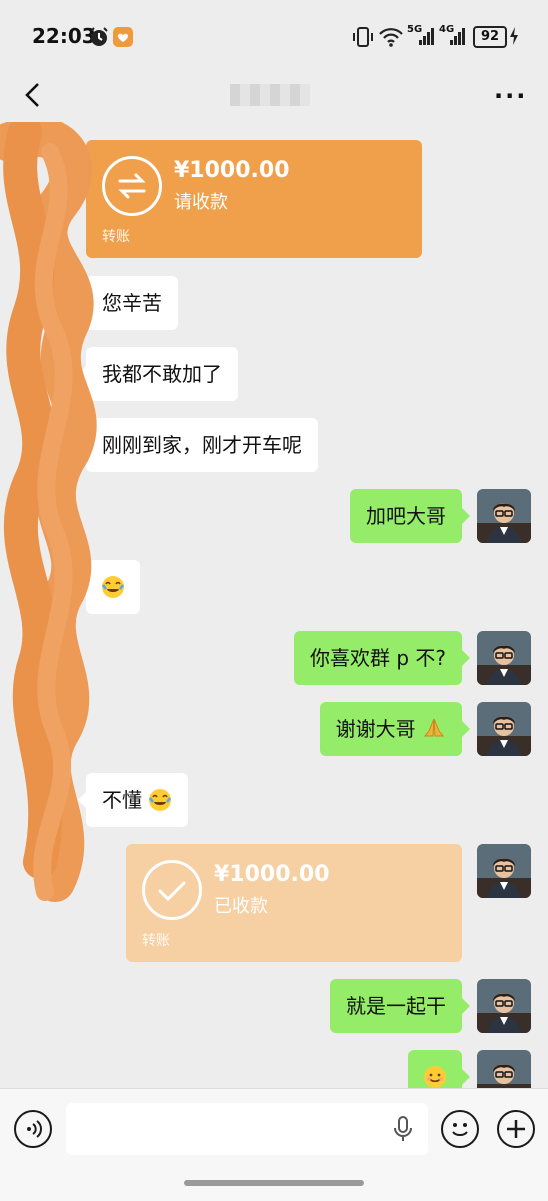 The width and height of the screenshot is (548, 1201). I want to click on smiley-icon, so click(460, 1129).